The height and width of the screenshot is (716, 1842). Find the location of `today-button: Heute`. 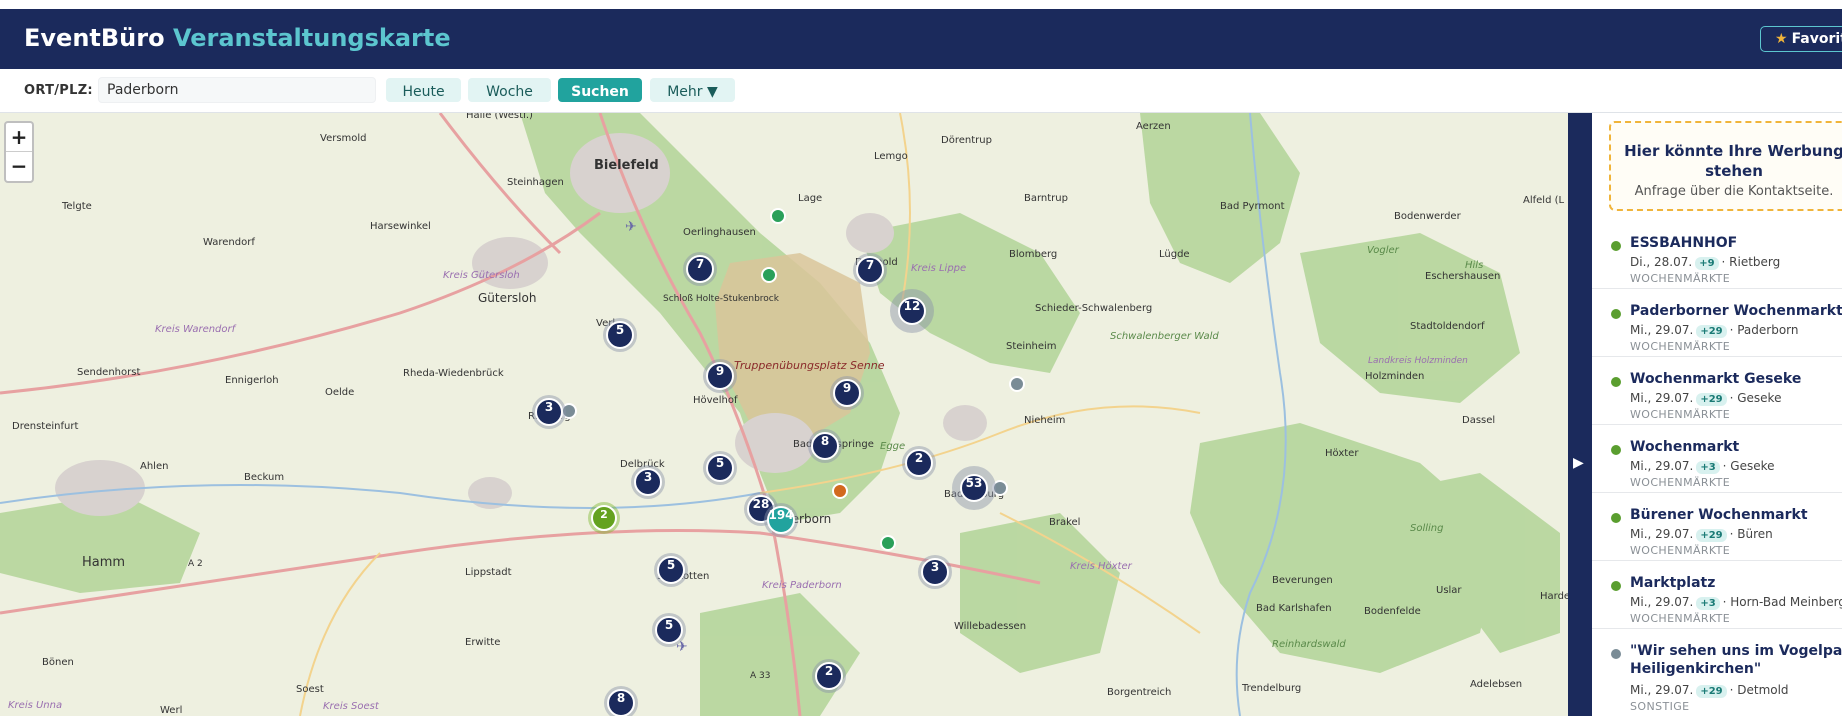

today-button: Heute is located at coordinates (423, 90).